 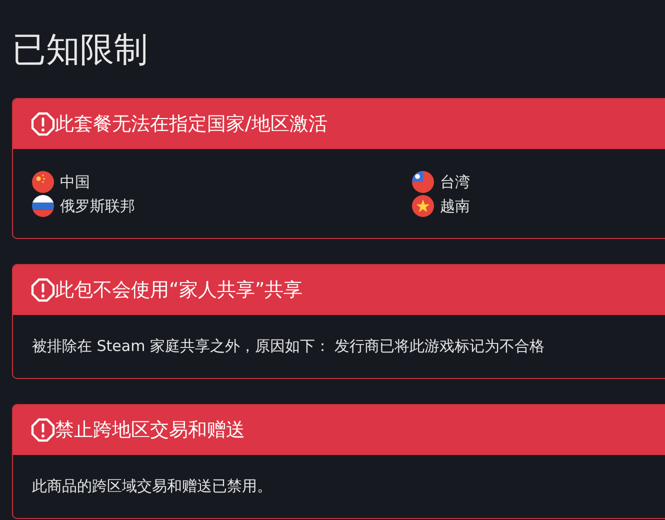 What do you see at coordinates (150, 430) in the screenshot?
I see `notice-heading: 禁止跨地区交易和赠送` at bounding box center [150, 430].